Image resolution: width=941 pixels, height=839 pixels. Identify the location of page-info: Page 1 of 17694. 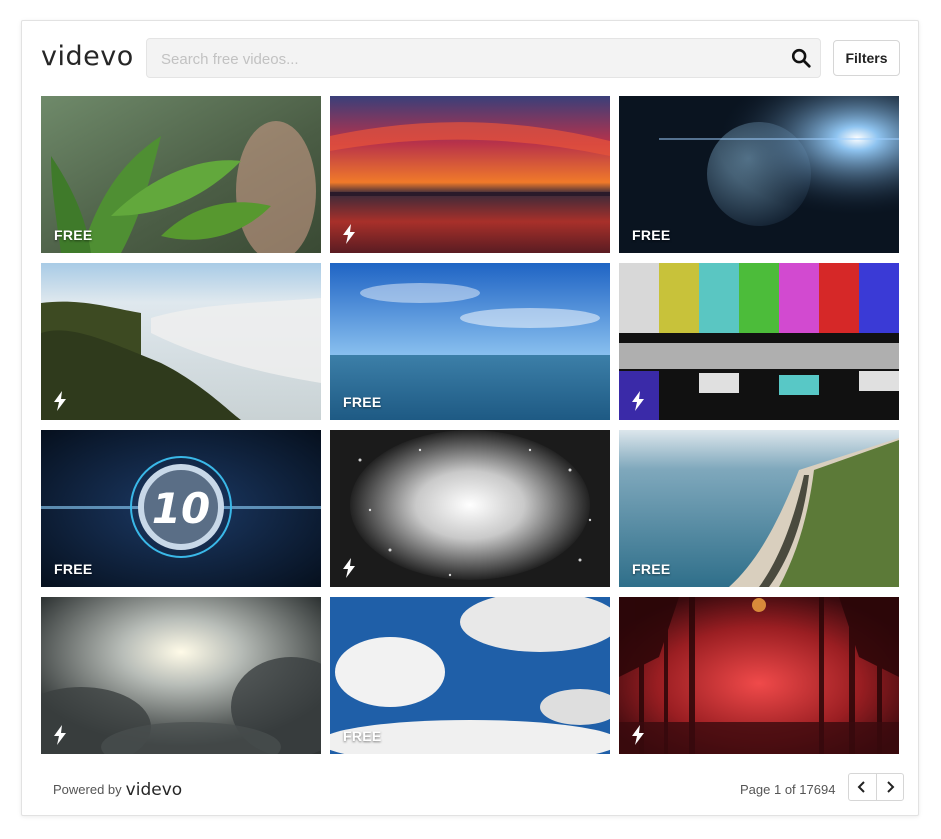
(788, 789).